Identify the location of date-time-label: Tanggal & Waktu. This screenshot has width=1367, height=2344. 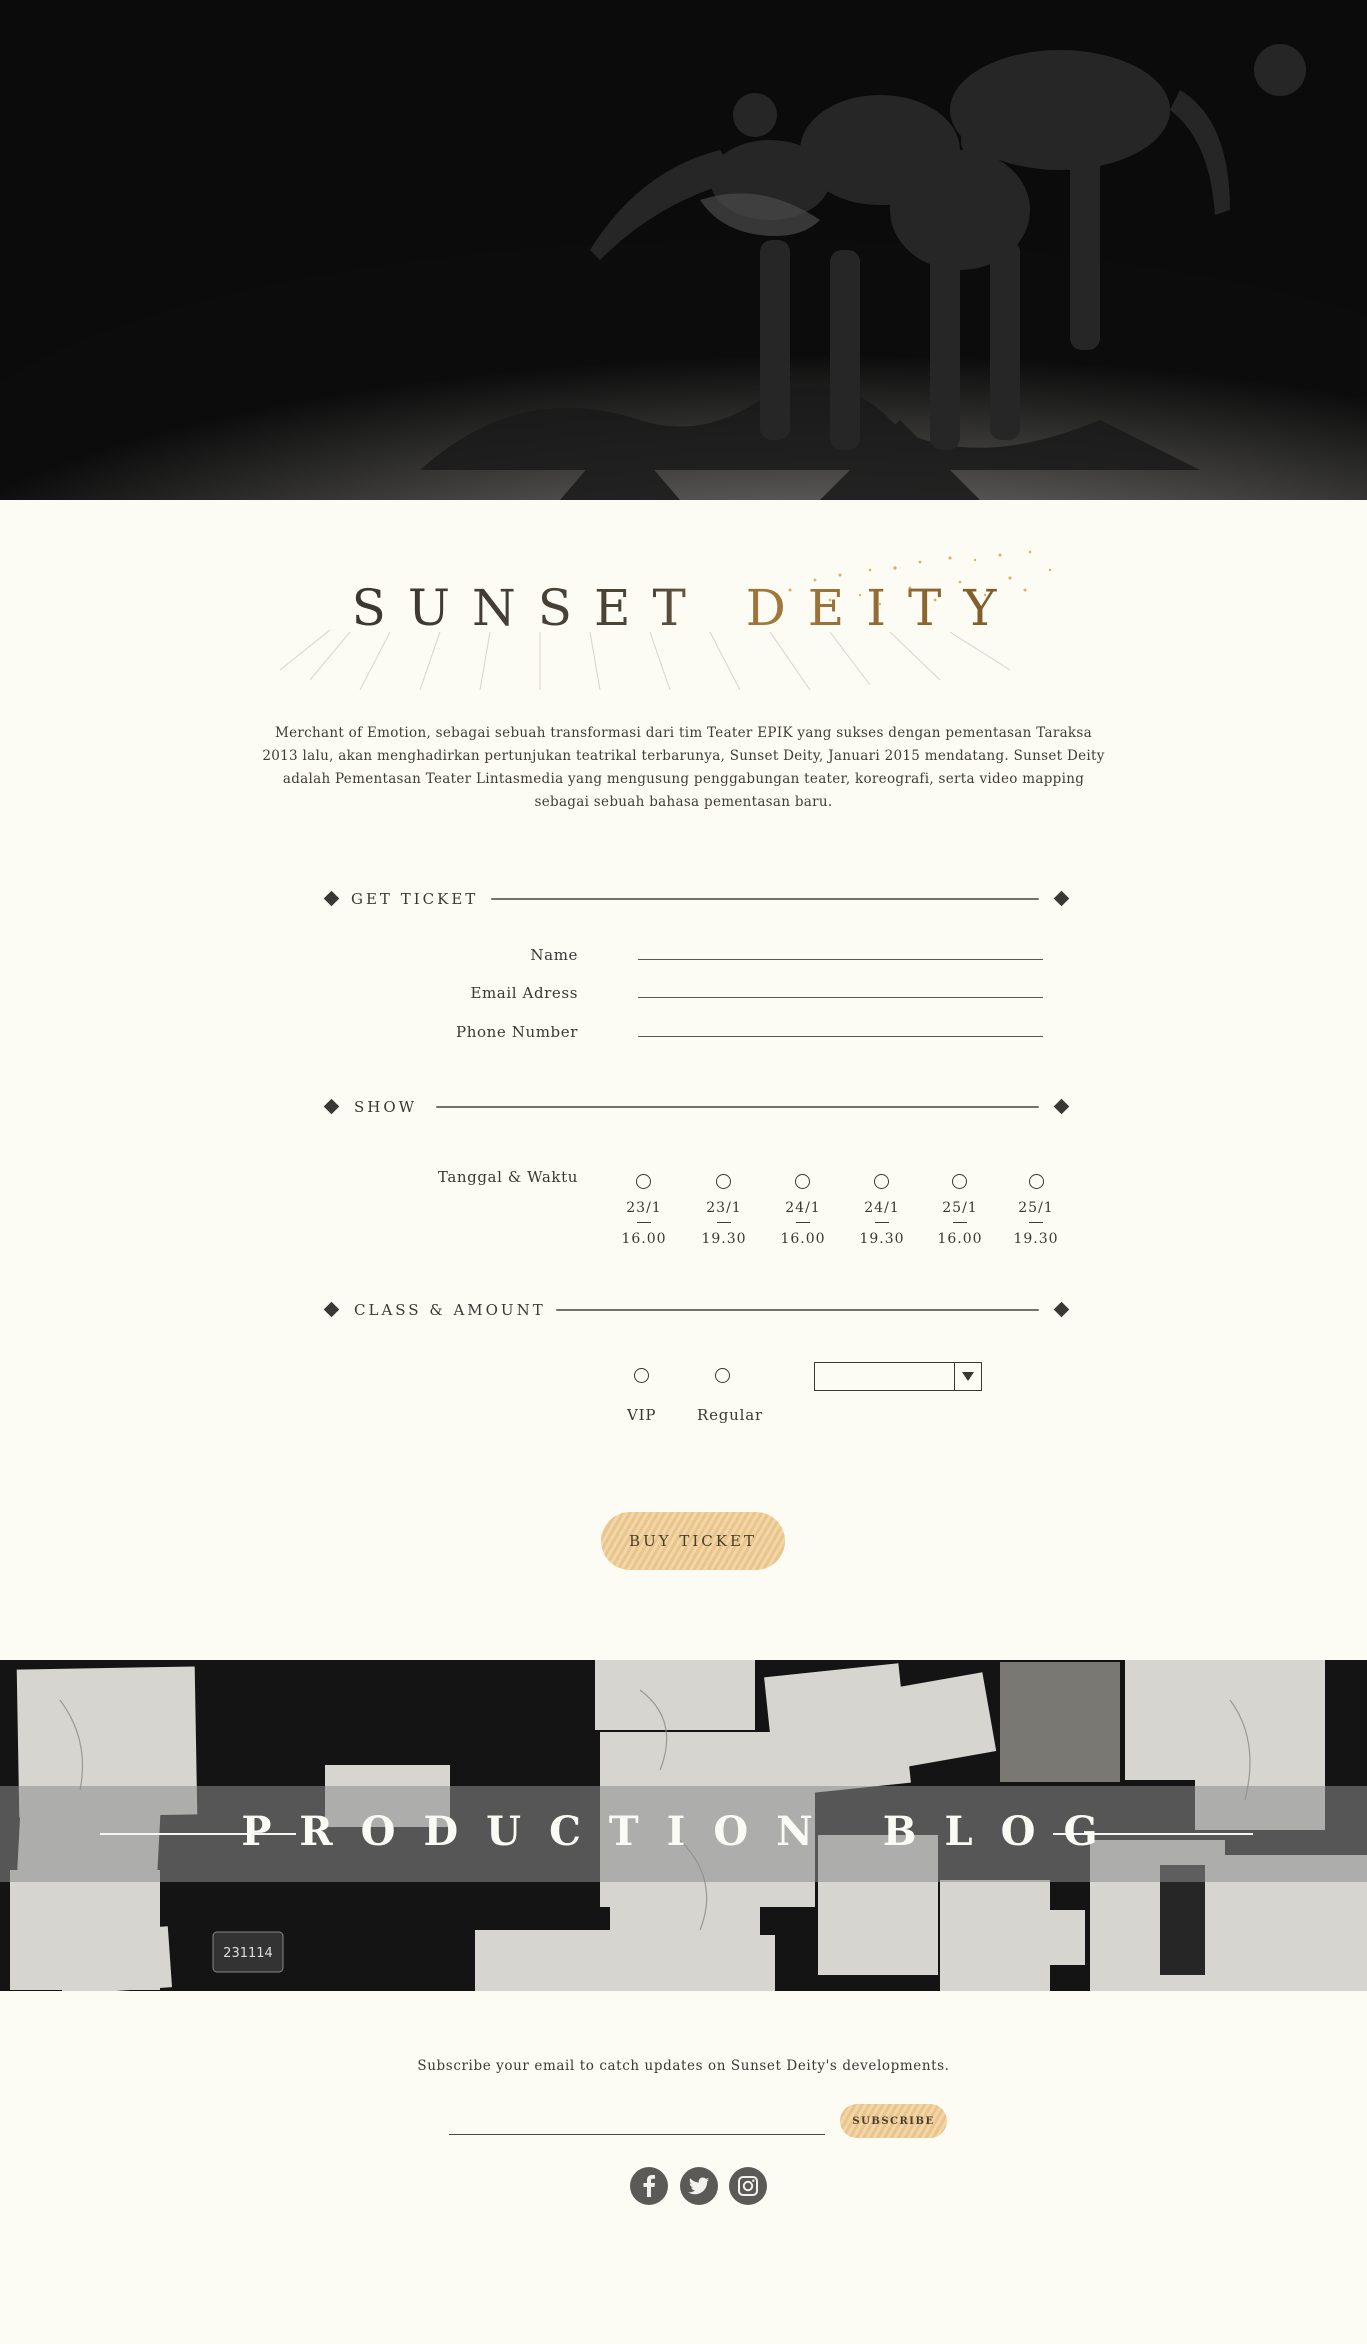
(507, 1177).